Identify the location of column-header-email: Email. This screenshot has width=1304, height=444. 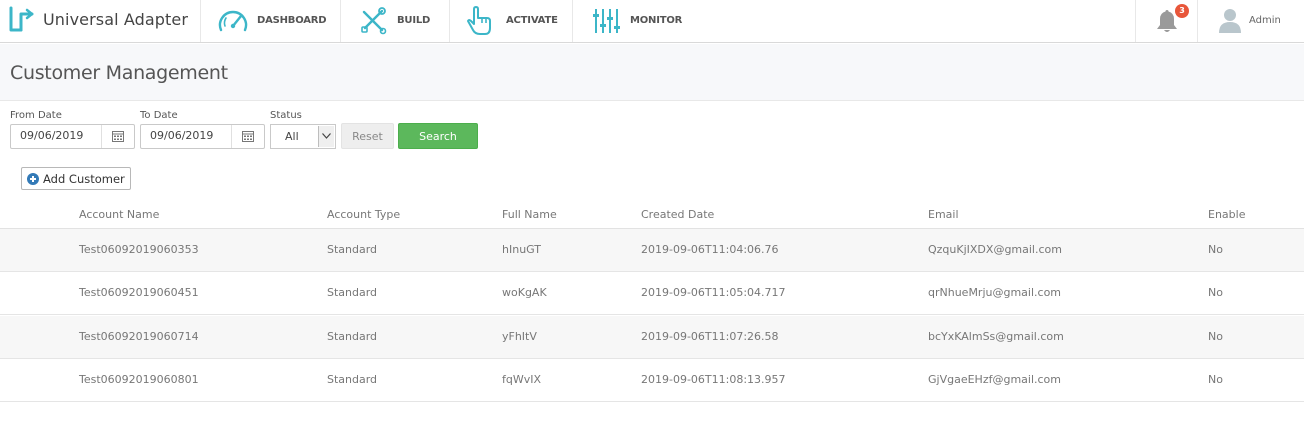
(943, 214).